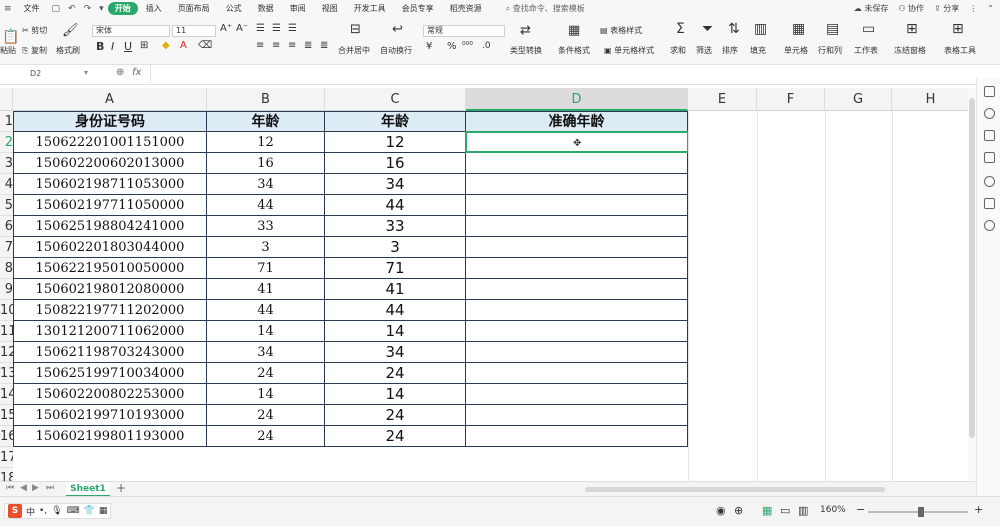 The image size is (1000, 526). I want to click on percent-button: %, so click(452, 46).